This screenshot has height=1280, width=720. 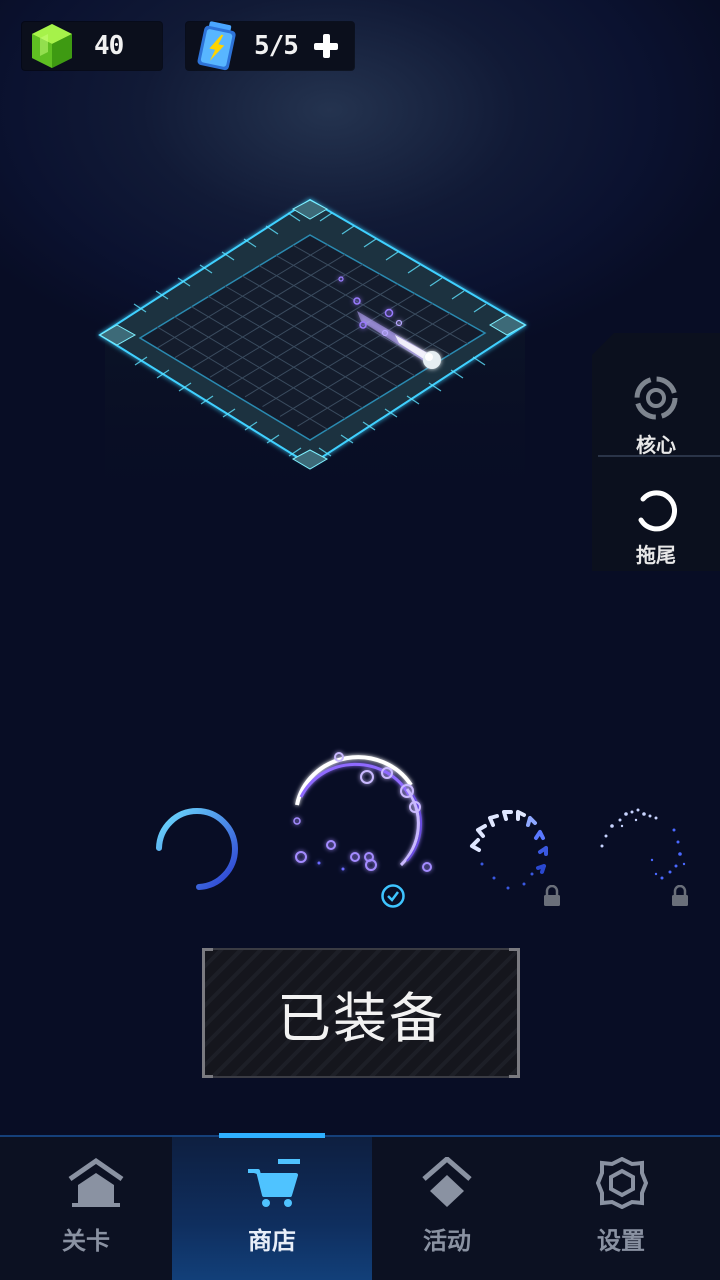 What do you see at coordinates (656, 555) in the screenshot?
I see `side-tab-tail-label: 拖尾` at bounding box center [656, 555].